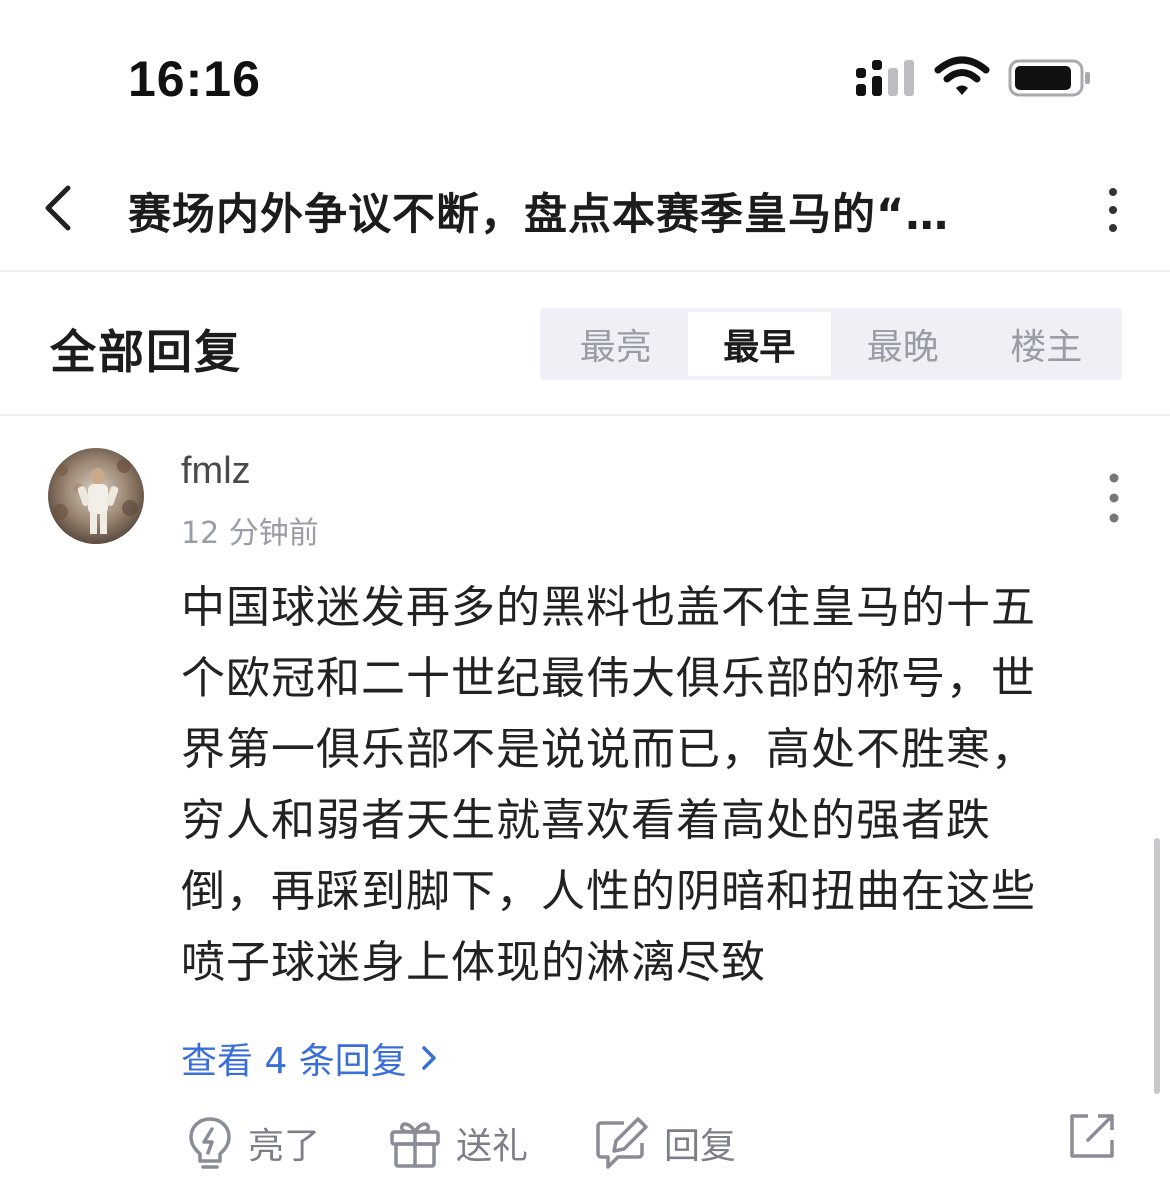 Image resolution: width=1170 pixels, height=1202 pixels. Describe the element at coordinates (429, 1058) in the screenshot. I see `chevron-right-icon` at that location.